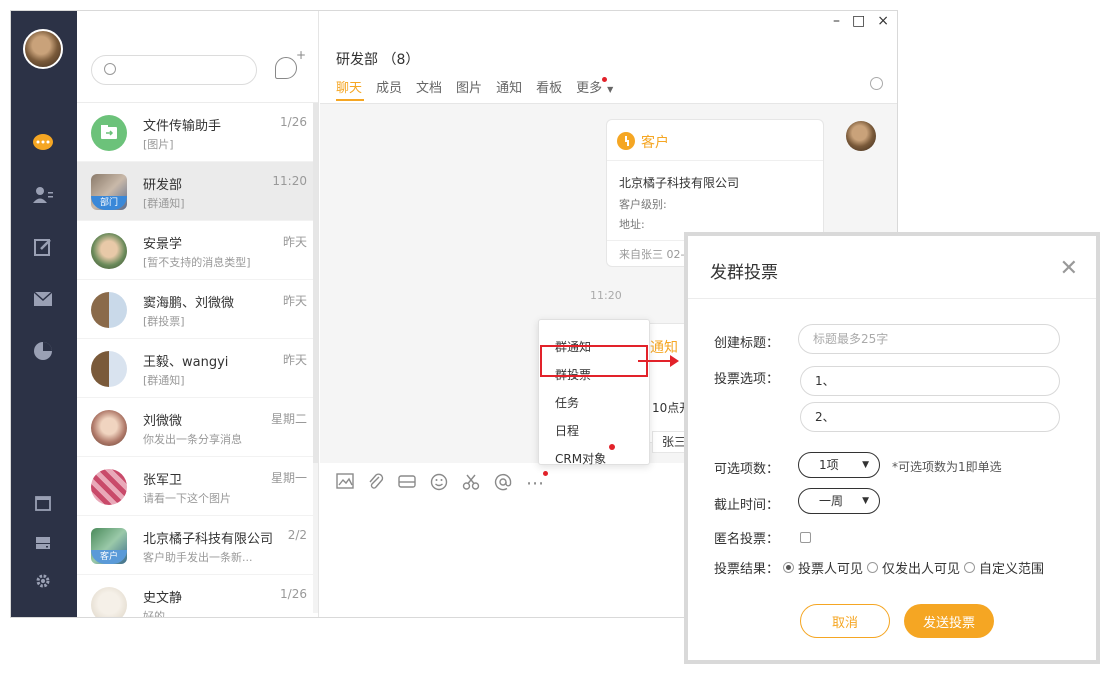 The image size is (1115, 684). I want to click on new-chat-icon, so click(290, 63).